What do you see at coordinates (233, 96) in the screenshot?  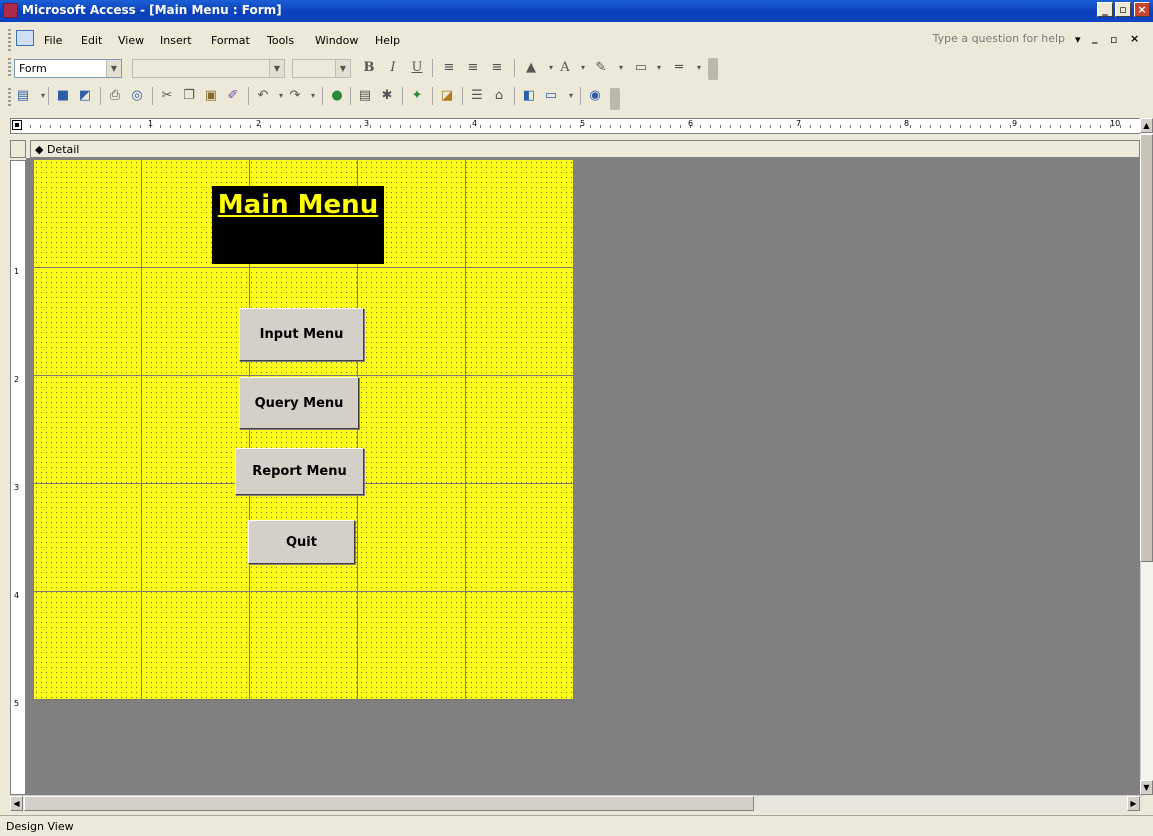 I see `format-painter-icon: ✐` at bounding box center [233, 96].